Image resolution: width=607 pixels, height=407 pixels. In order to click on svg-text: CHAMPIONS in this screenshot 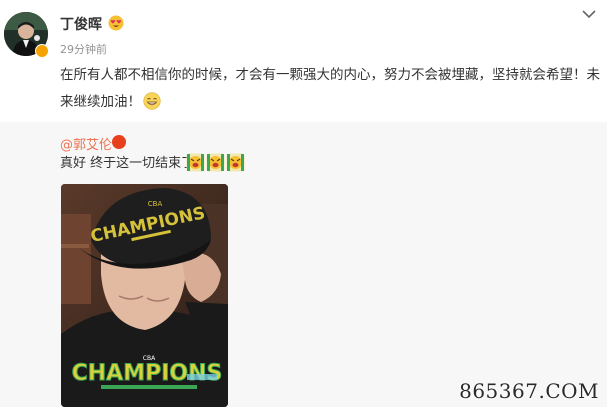, I will do `click(147, 373)`.